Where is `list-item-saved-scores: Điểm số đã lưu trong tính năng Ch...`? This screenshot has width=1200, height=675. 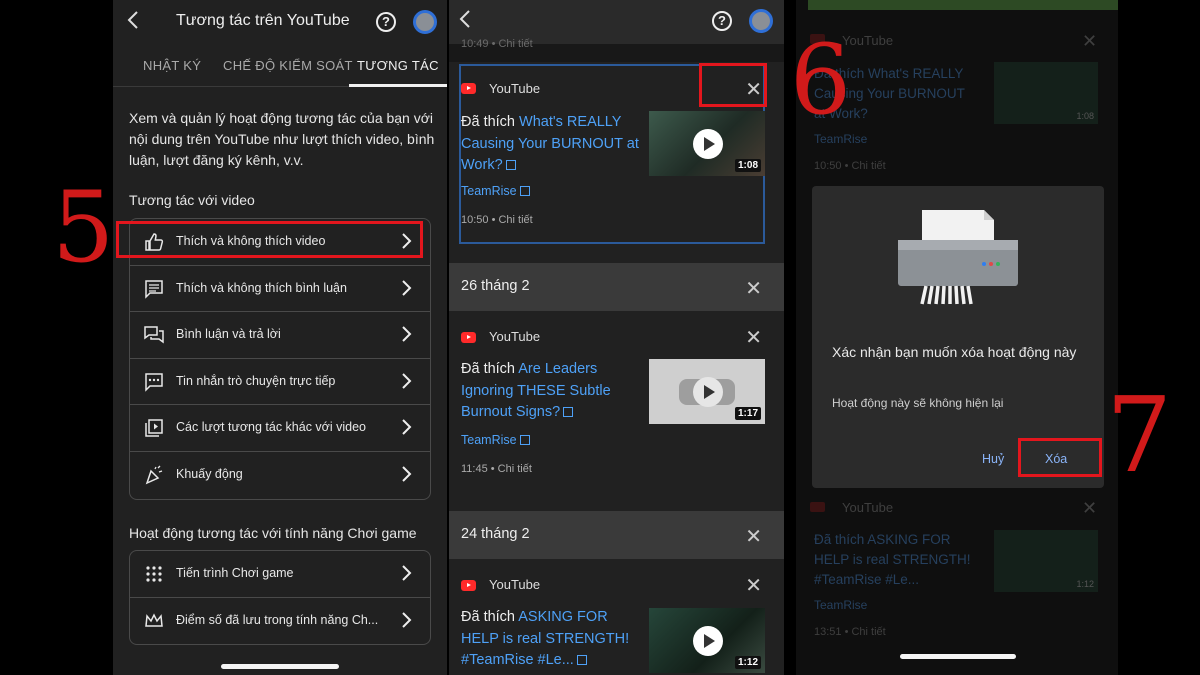 list-item-saved-scores: Điểm số đã lưu trong tính năng Ch... is located at coordinates (280, 621).